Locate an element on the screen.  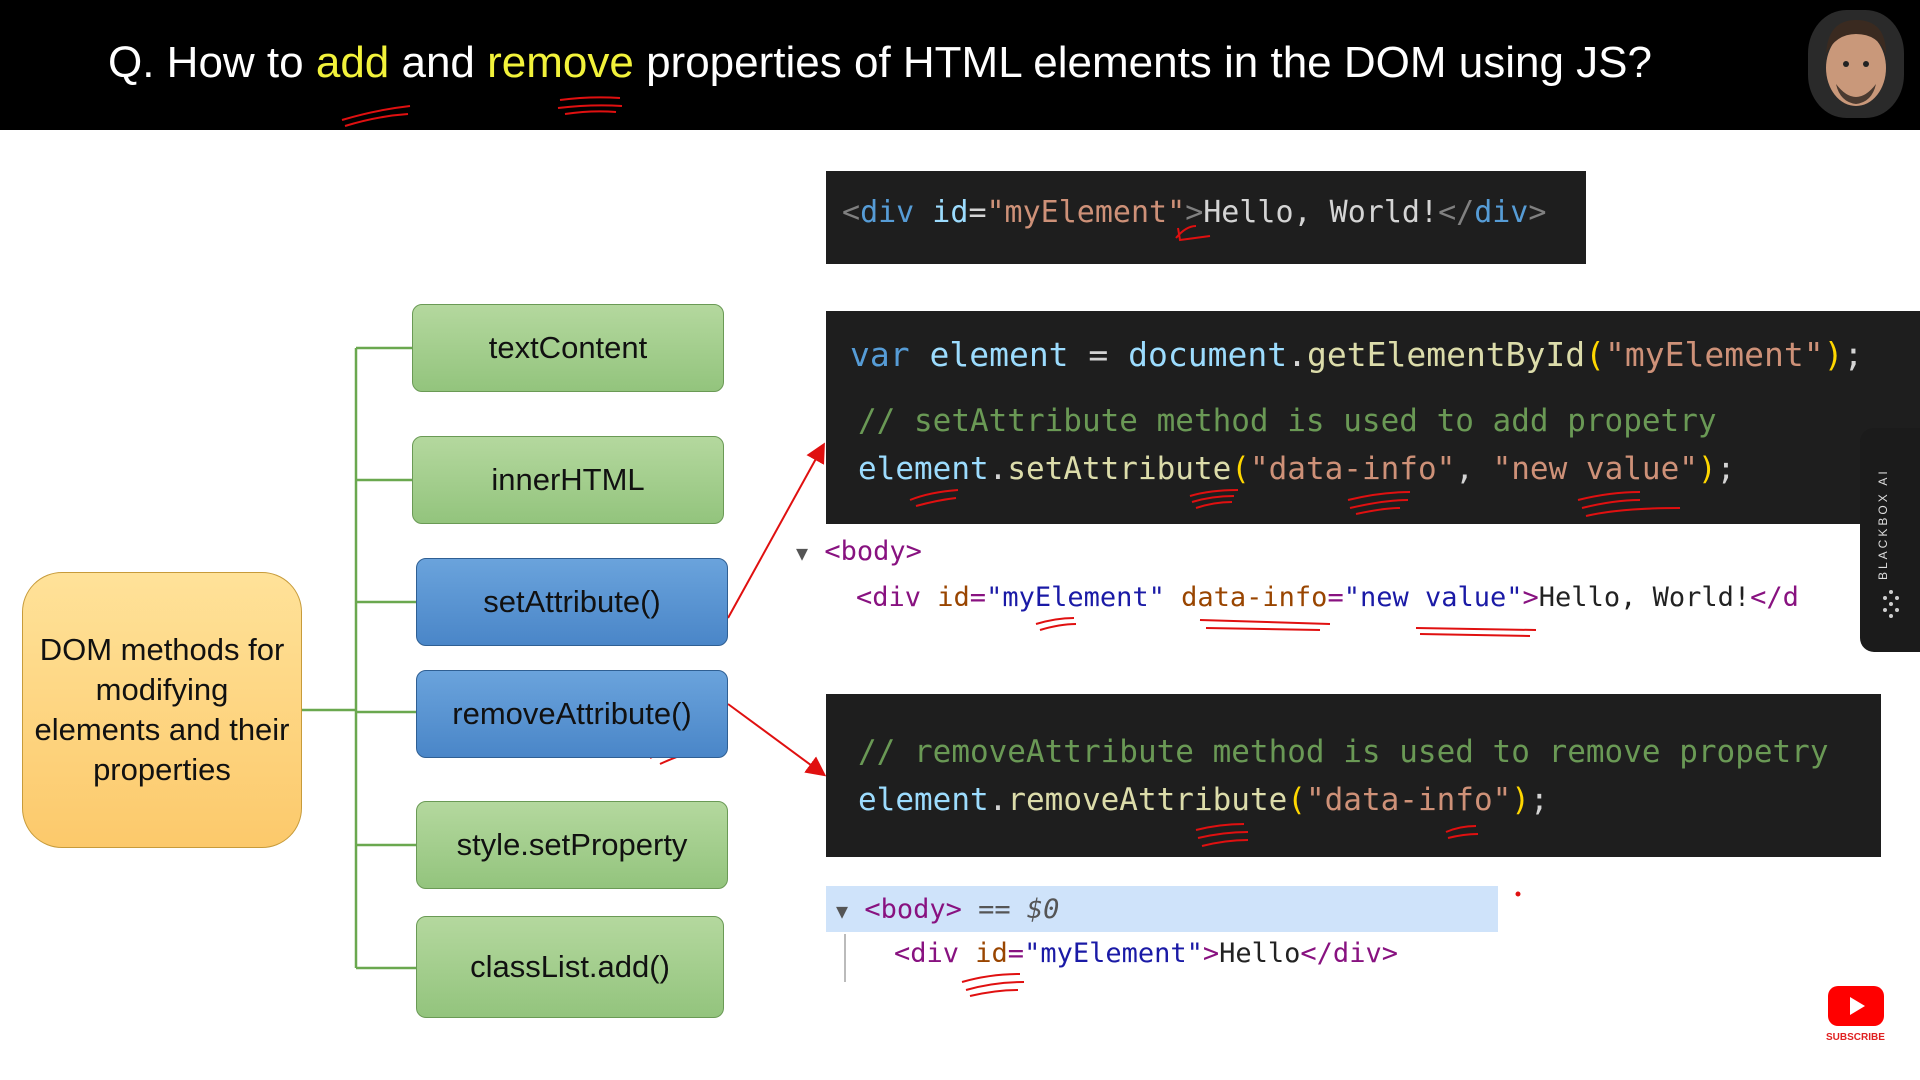
play-icon is located at coordinates (1857, 1006).